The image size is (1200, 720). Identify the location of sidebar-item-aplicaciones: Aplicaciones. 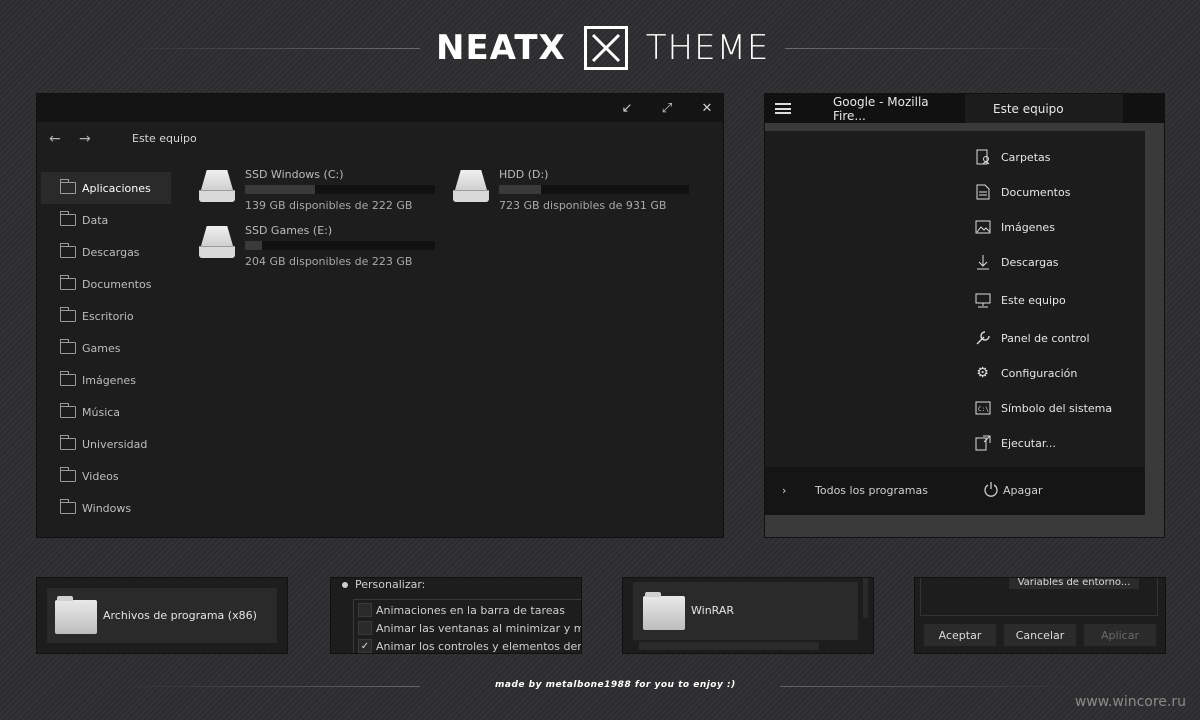
(106, 188).